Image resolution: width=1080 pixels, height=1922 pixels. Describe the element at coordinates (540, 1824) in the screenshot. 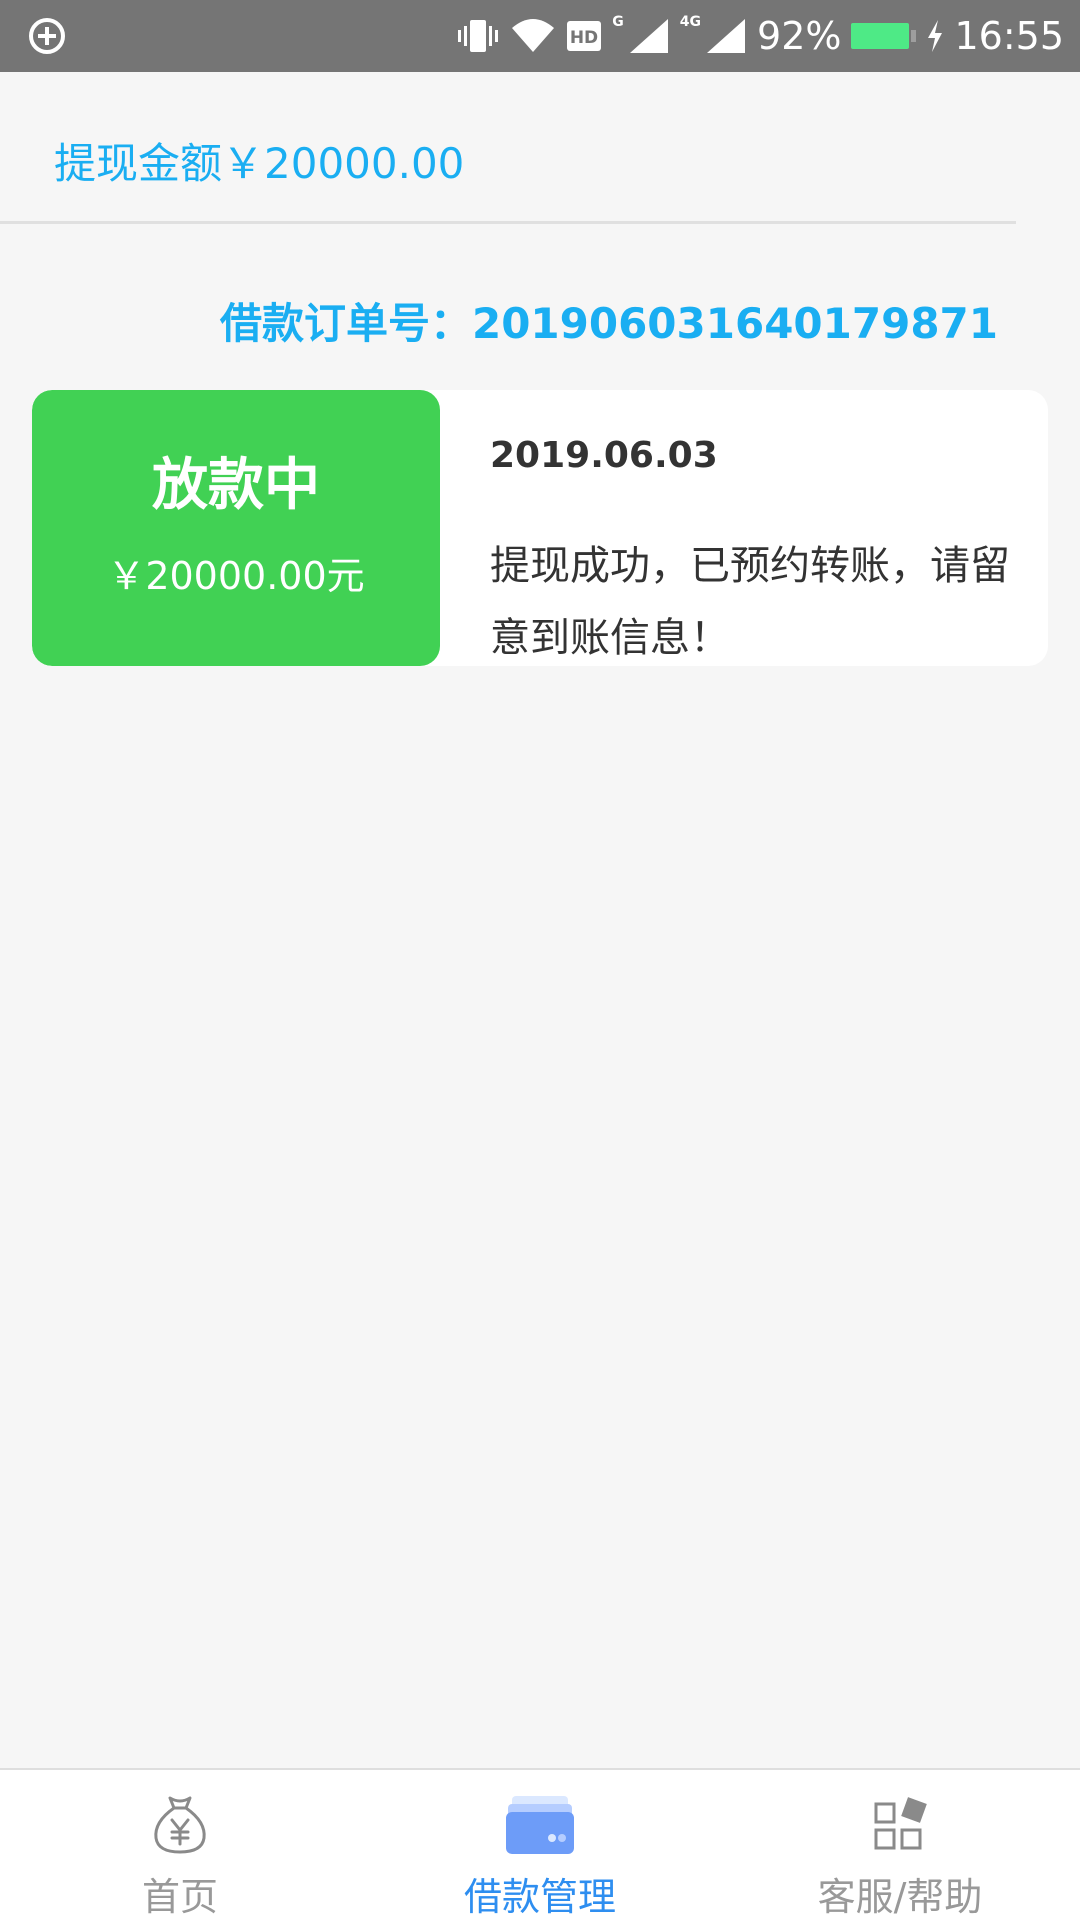

I see `wallet-icon` at that location.